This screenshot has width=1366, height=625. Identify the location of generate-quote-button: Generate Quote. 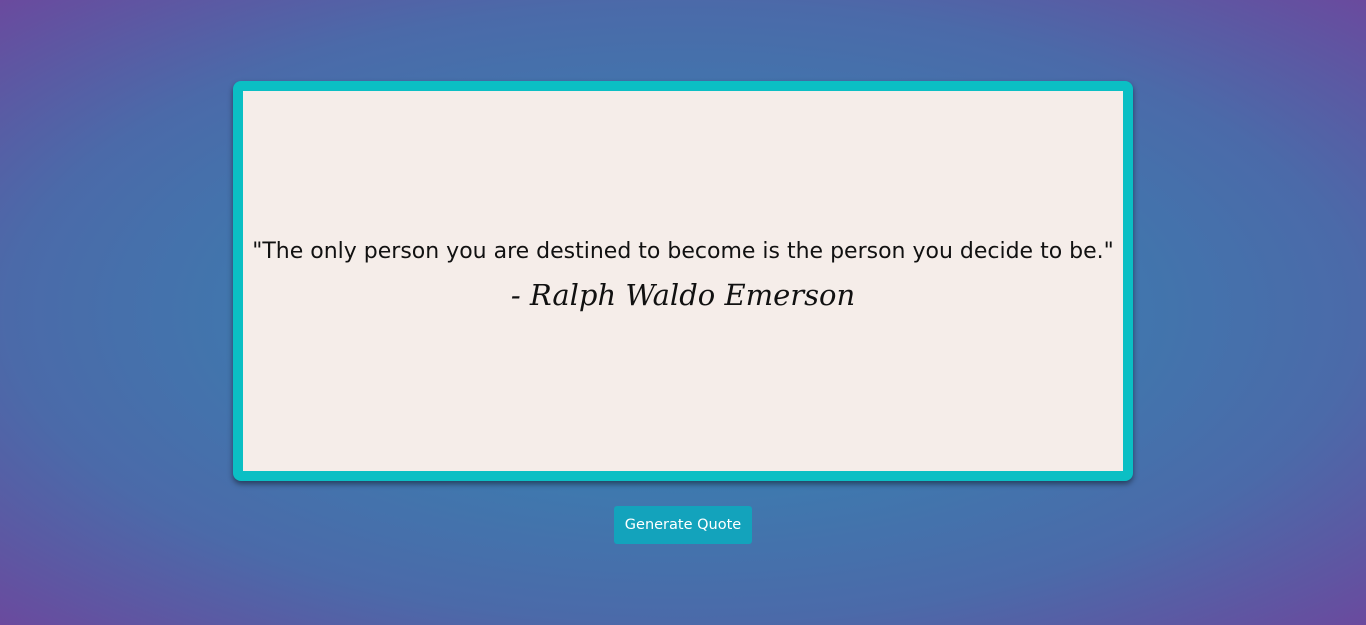
(683, 525).